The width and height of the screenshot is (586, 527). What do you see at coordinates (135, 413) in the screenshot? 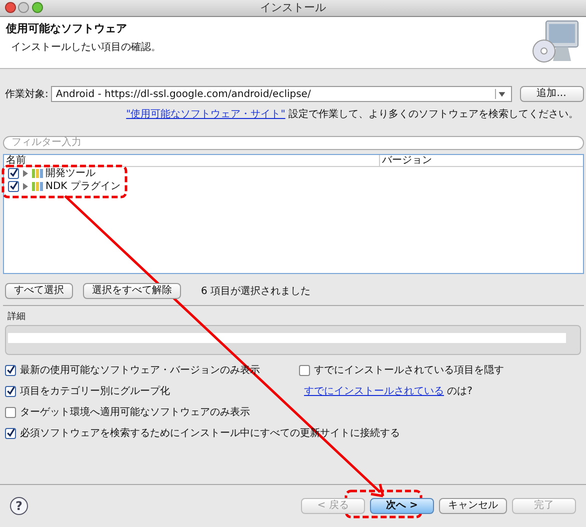
I see `option-label: ターゲット環境へ適用可能なソフトウェアのみ表示` at bounding box center [135, 413].